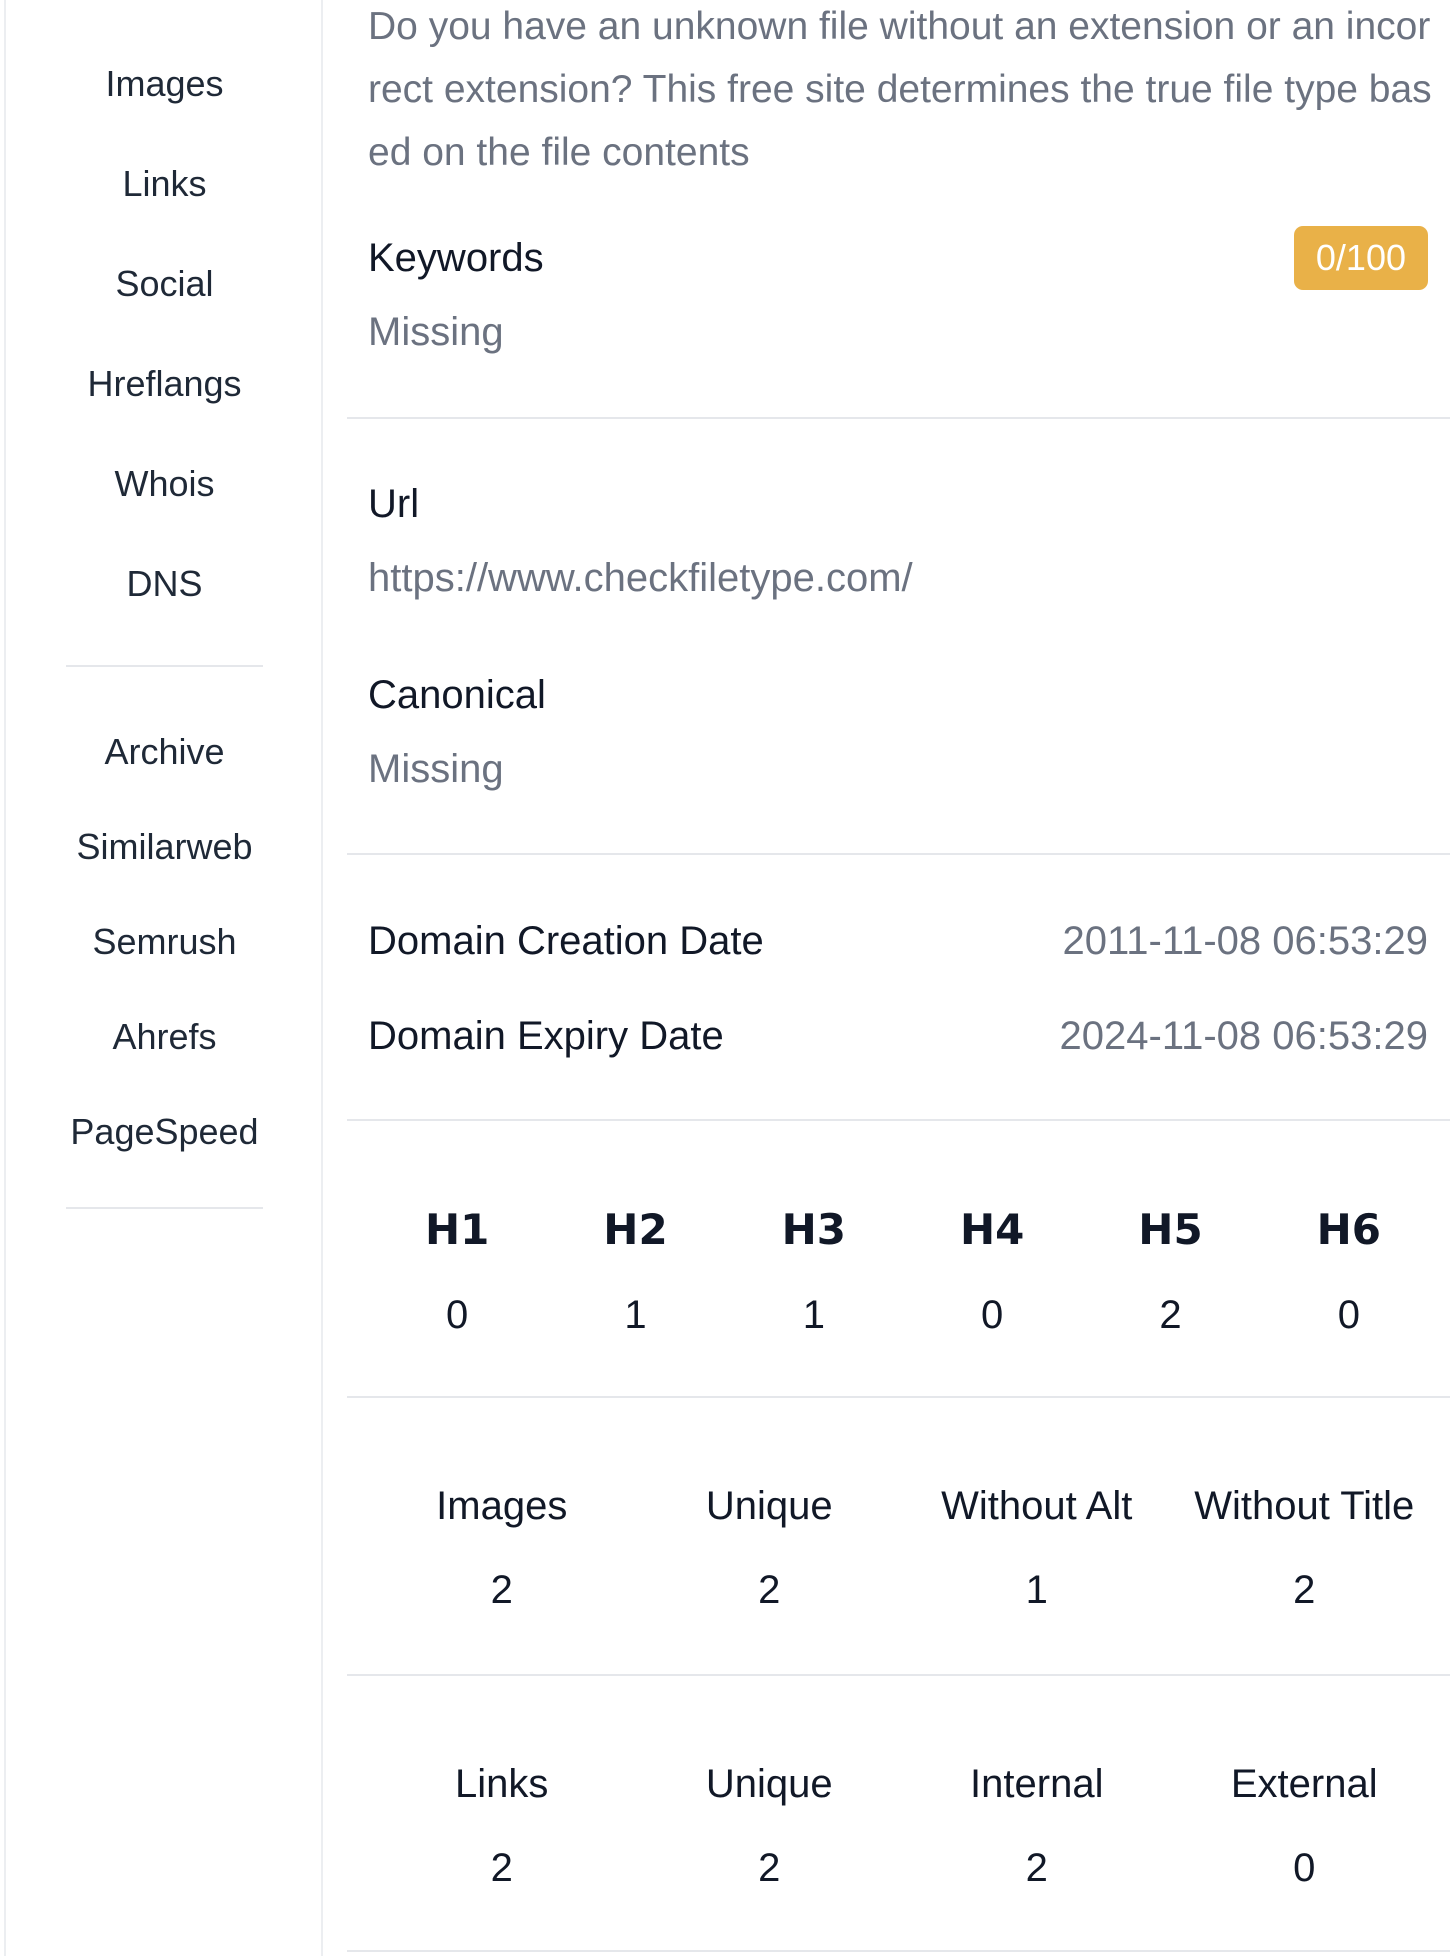  Describe the element at coordinates (640, 578) in the screenshot. I see `url-value: https://www.checkfiletype.com/` at that location.